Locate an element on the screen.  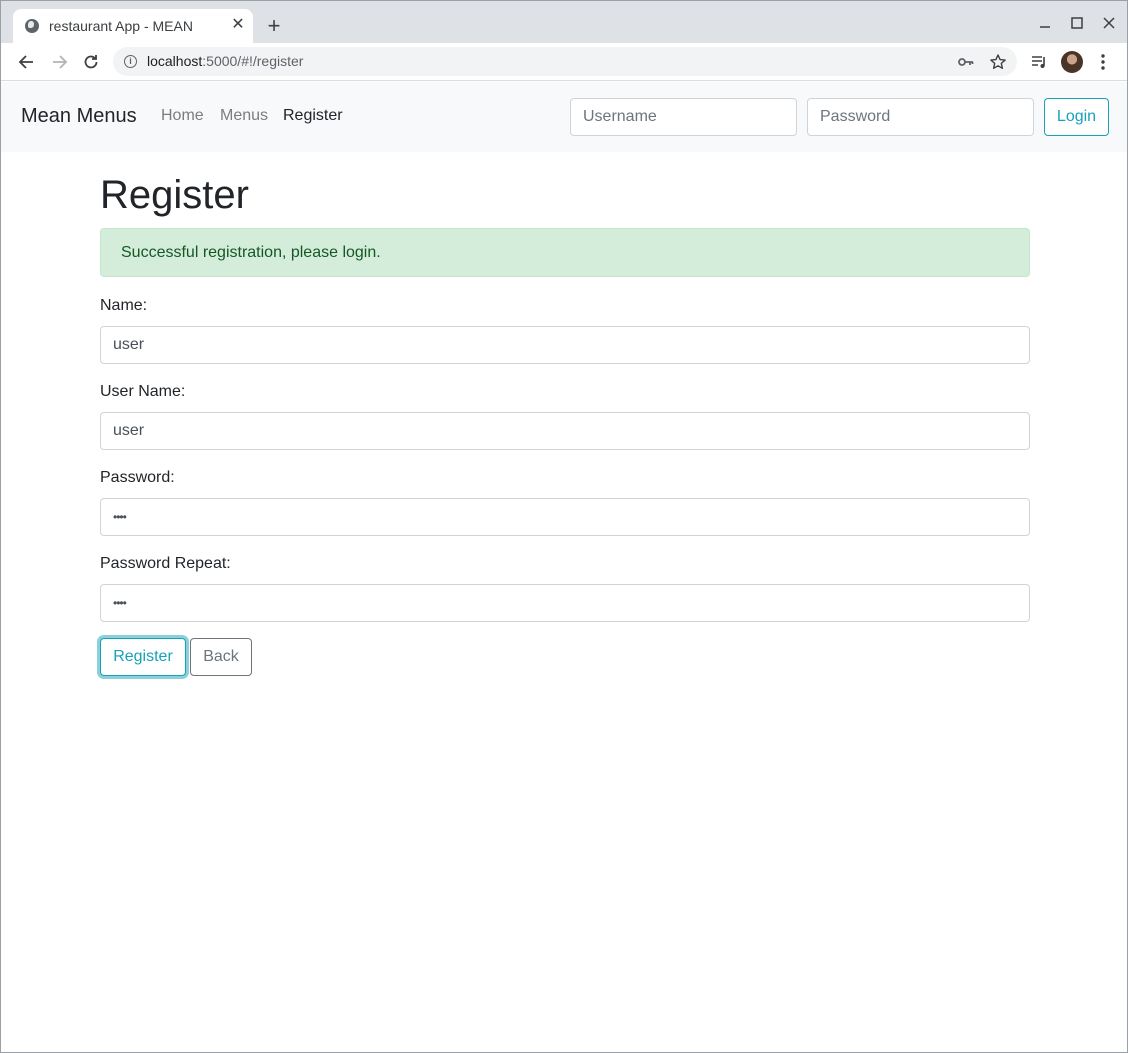
password-value: •••• is located at coordinates (120, 517).